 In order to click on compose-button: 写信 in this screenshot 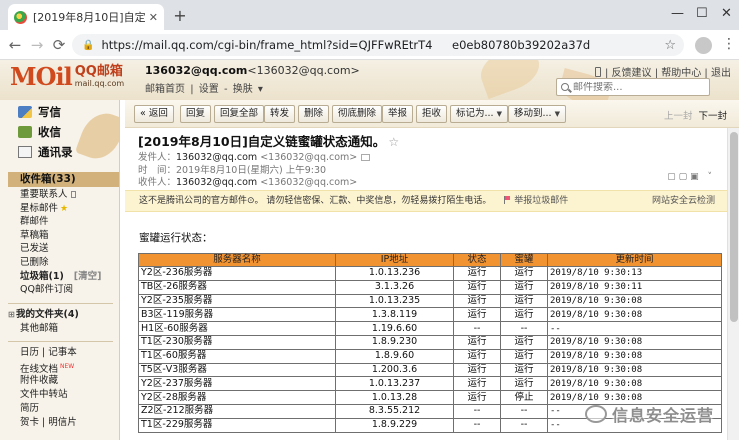, I will do `click(68, 112)`.